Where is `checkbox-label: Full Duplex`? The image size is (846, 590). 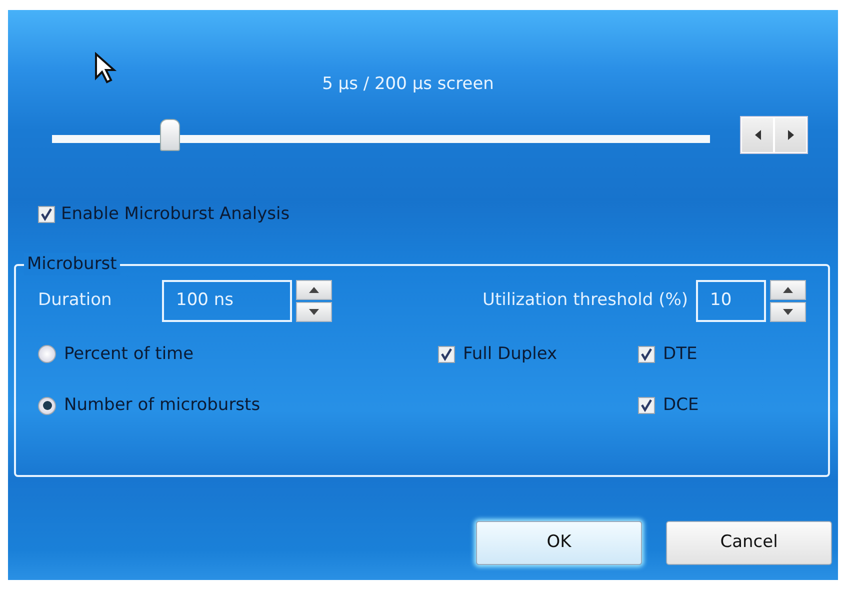 checkbox-label: Full Duplex is located at coordinates (510, 354).